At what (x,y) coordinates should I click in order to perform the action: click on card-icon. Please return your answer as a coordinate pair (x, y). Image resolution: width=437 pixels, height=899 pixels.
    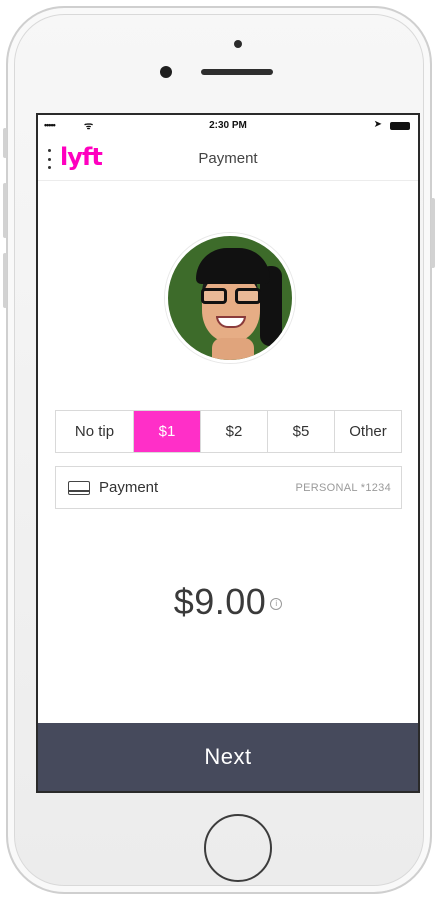
    Looking at the image, I should click on (79, 487).